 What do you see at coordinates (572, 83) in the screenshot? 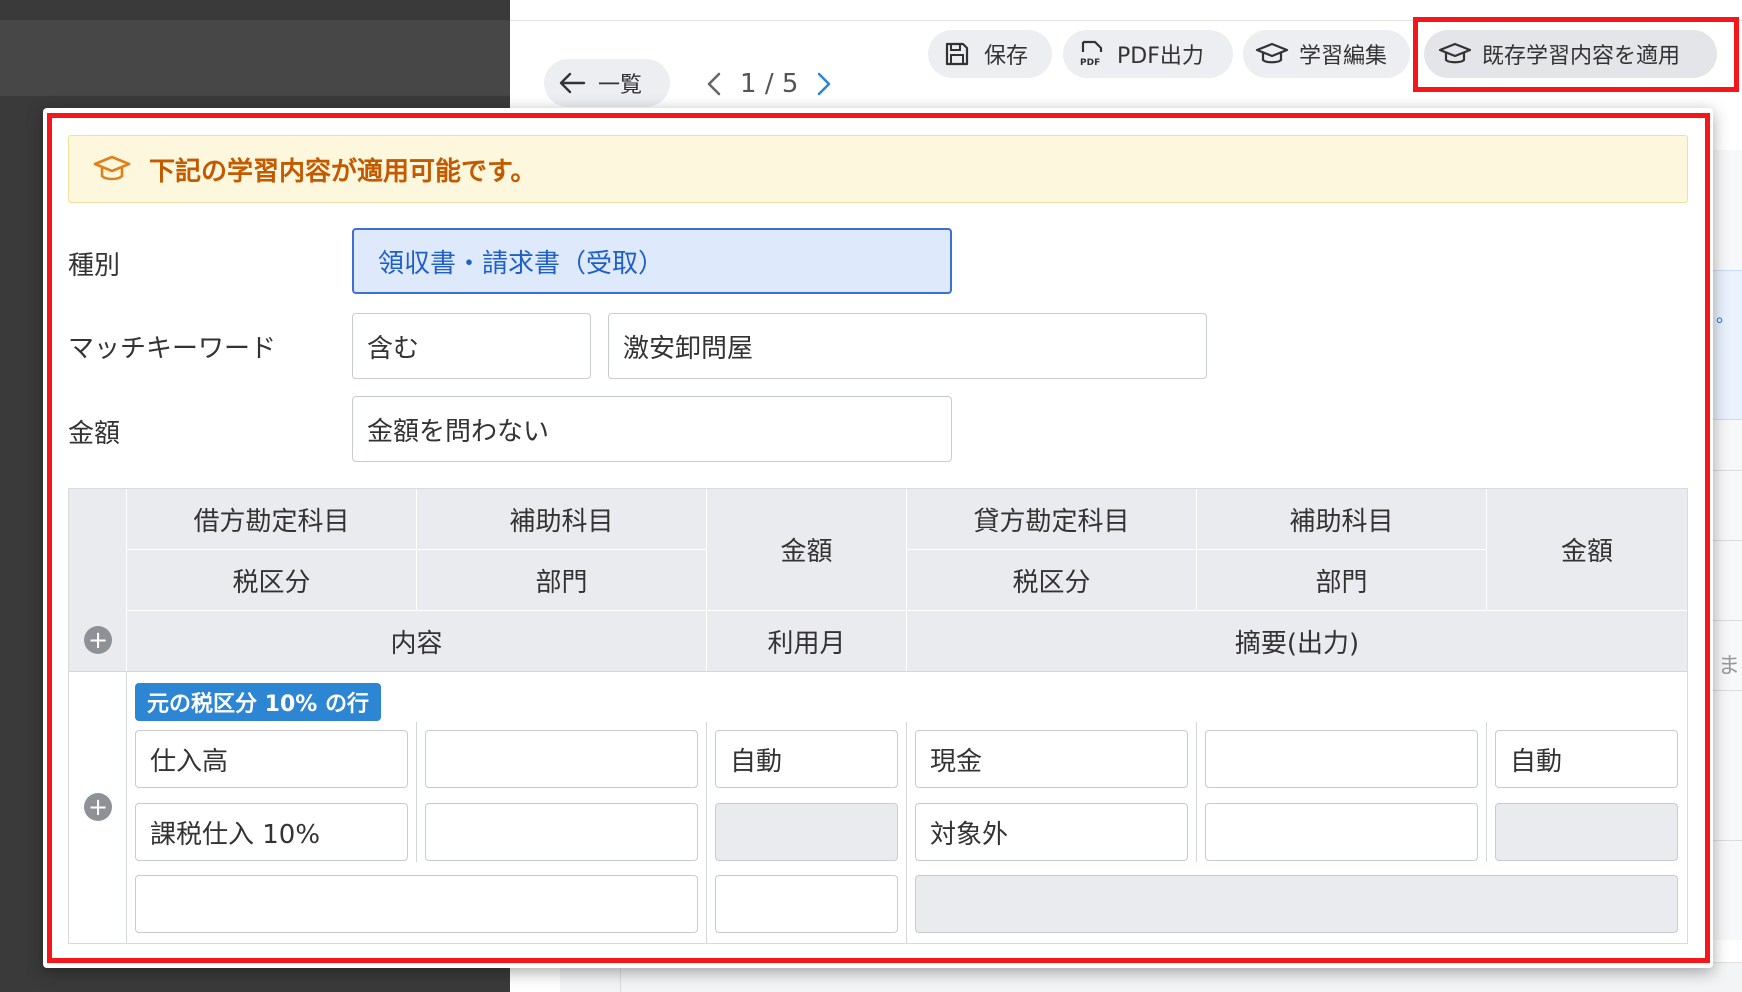
I see `arrow-left-icon` at bounding box center [572, 83].